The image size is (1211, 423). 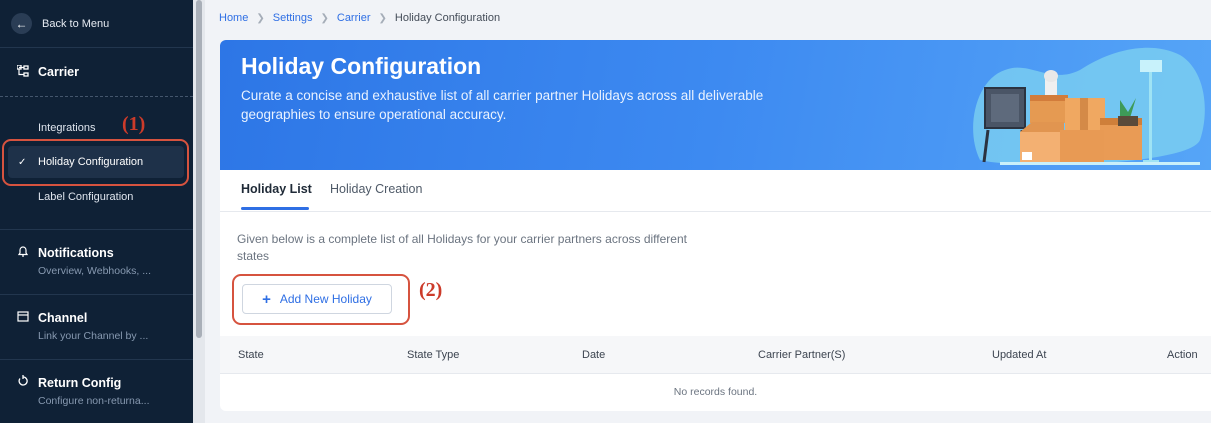 What do you see at coordinates (85, 197) in the screenshot?
I see `sidebar-item-label-configuration: Label Configuration` at bounding box center [85, 197].